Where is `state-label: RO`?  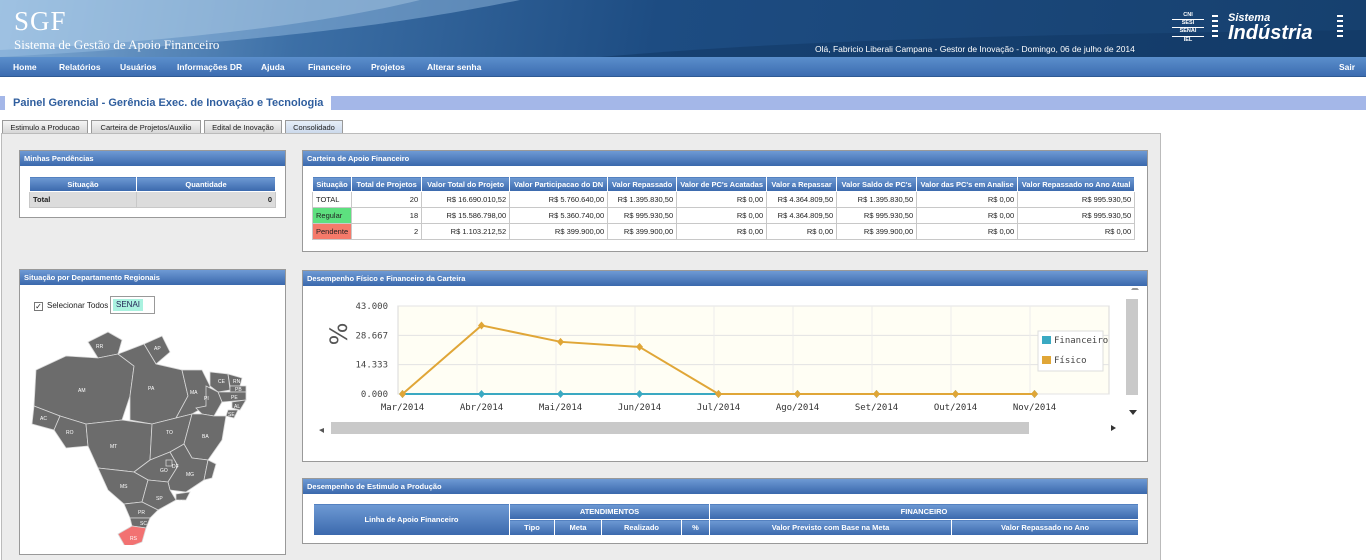
state-label: RO is located at coordinates (70, 433).